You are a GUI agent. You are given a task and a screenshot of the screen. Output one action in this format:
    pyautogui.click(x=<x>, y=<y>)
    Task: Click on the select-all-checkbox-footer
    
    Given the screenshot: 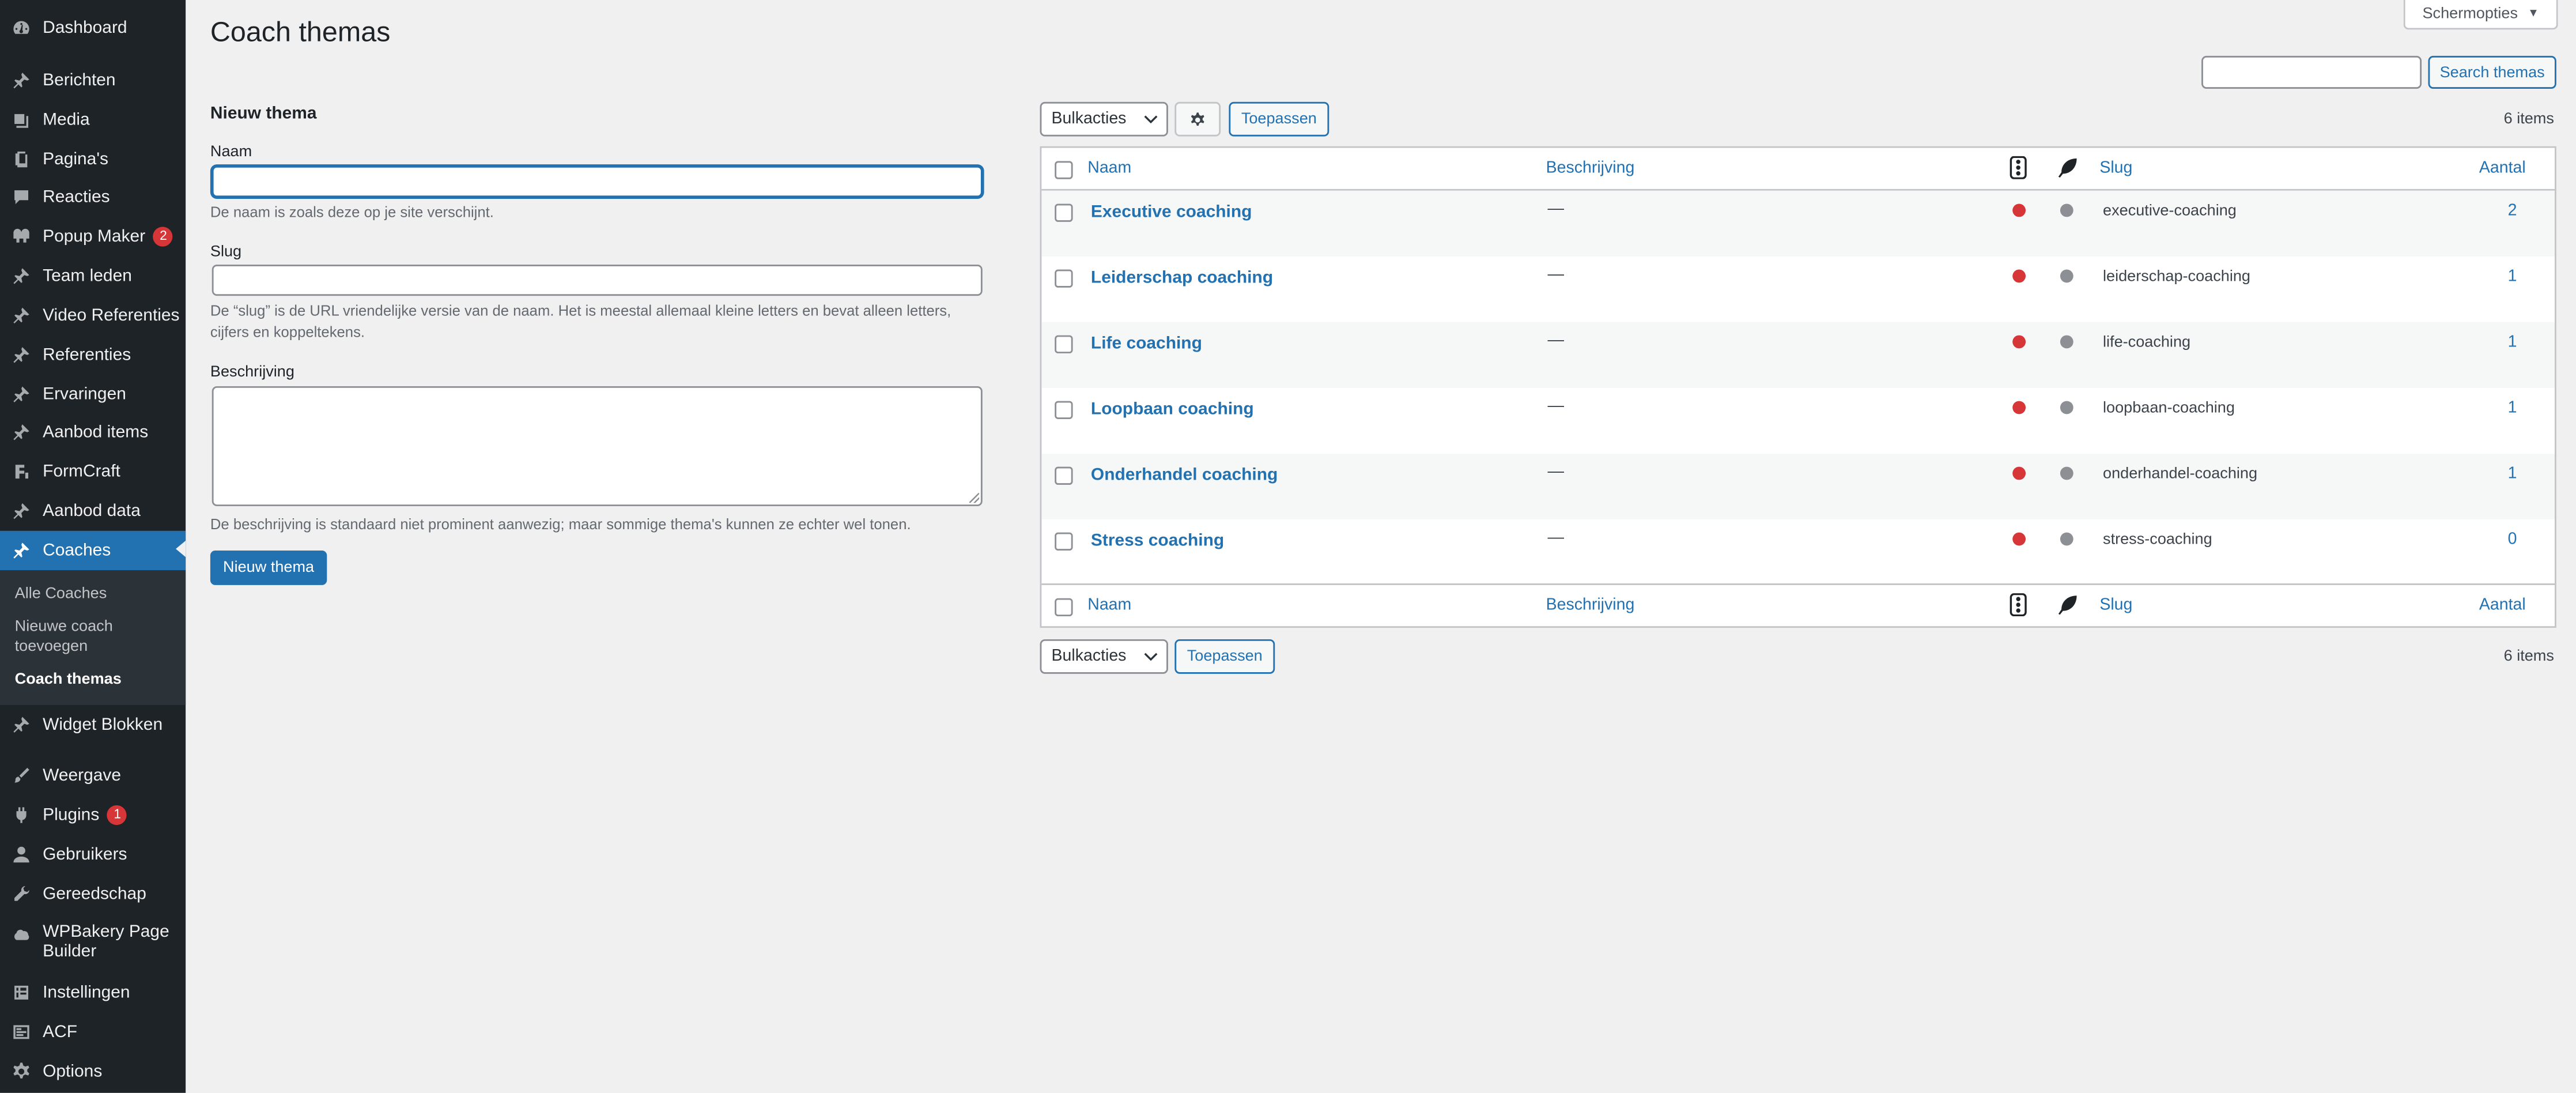 What is the action you would take?
    pyautogui.click(x=1064, y=607)
    